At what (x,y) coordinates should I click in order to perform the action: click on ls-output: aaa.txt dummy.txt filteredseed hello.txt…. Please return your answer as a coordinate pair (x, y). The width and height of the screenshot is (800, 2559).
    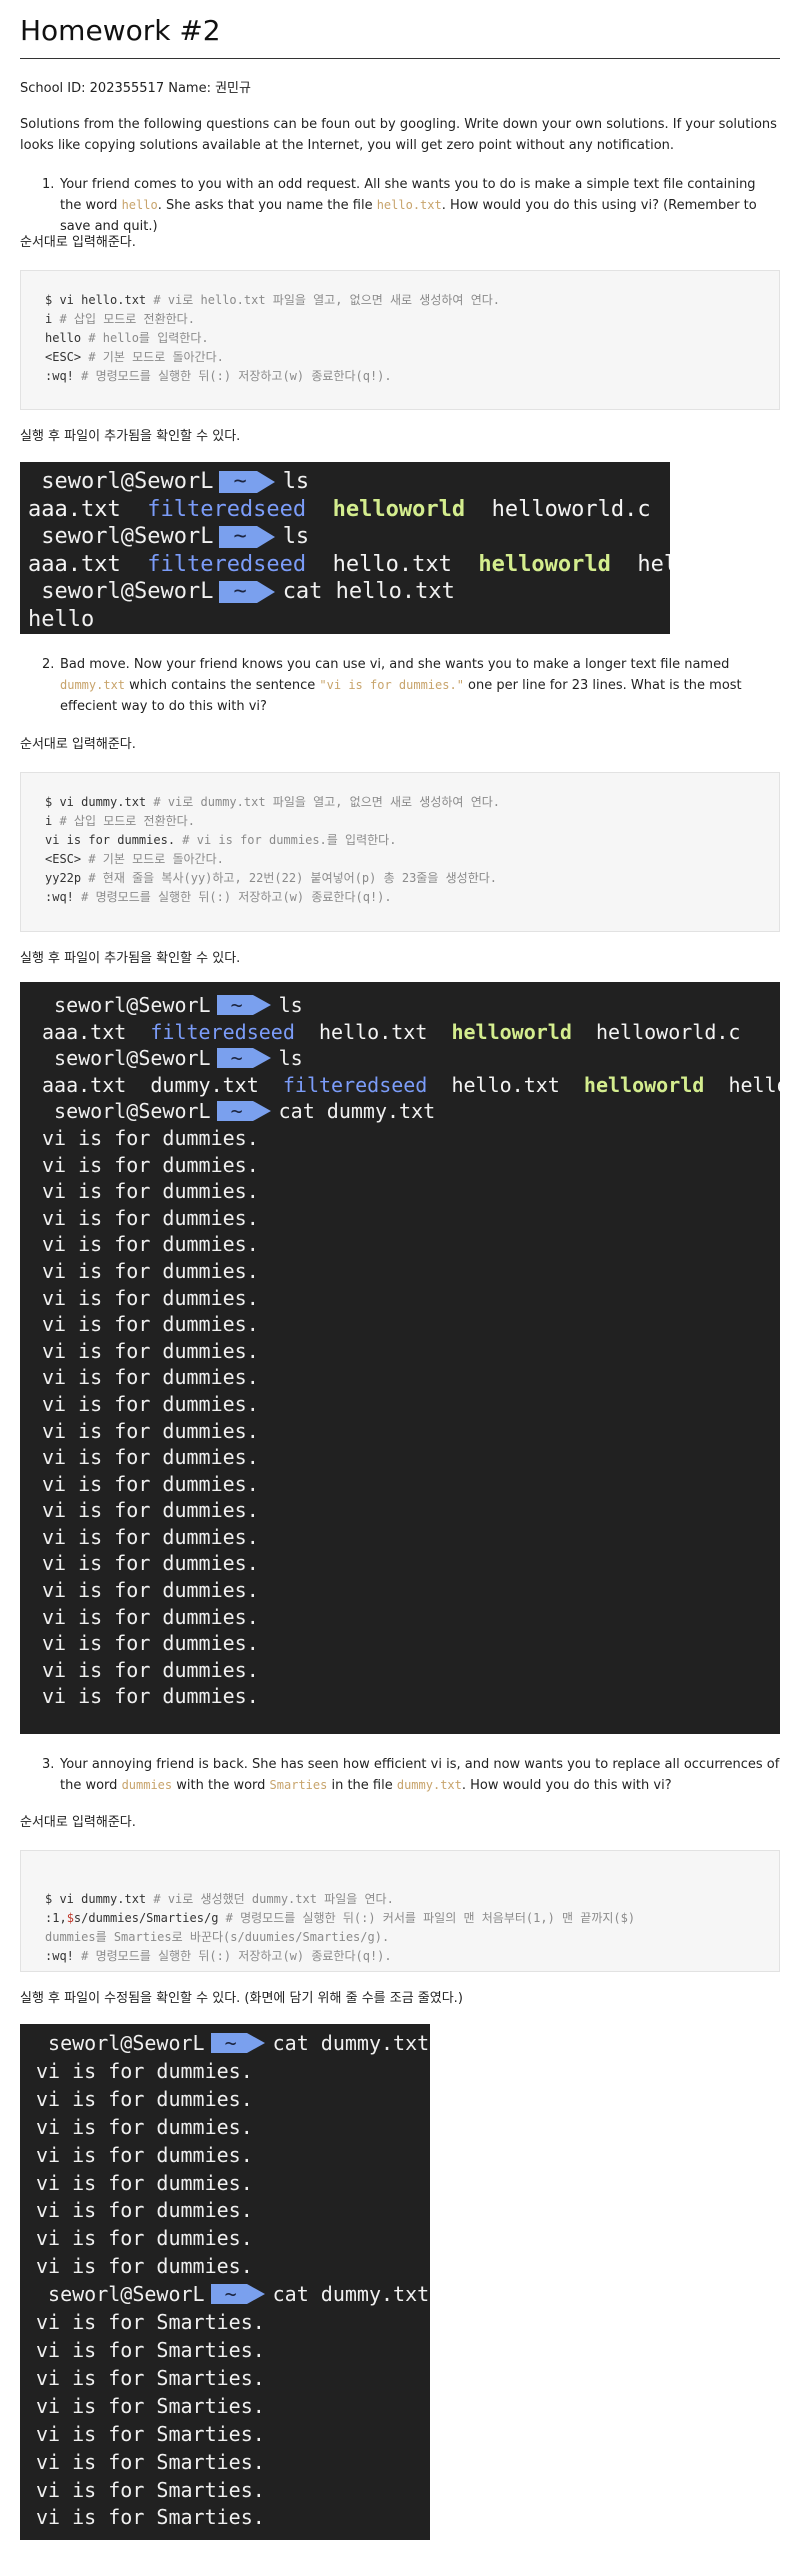
    Looking at the image, I should click on (411, 1085).